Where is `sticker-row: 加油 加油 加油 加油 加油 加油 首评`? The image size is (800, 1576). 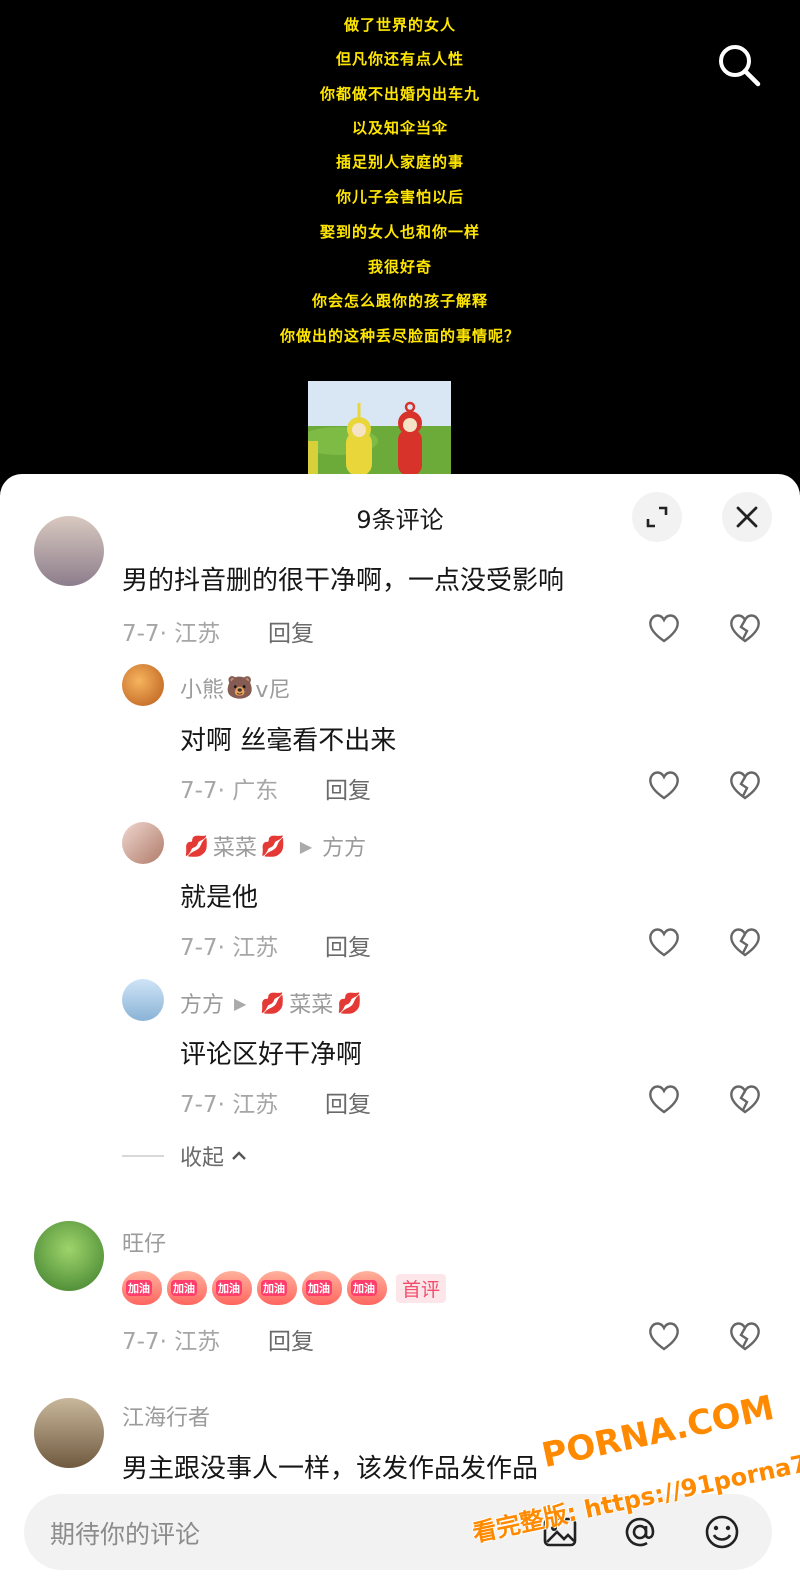 sticker-row: 加油 加油 加油 加油 加油 加油 首评 is located at coordinates (284, 1288).